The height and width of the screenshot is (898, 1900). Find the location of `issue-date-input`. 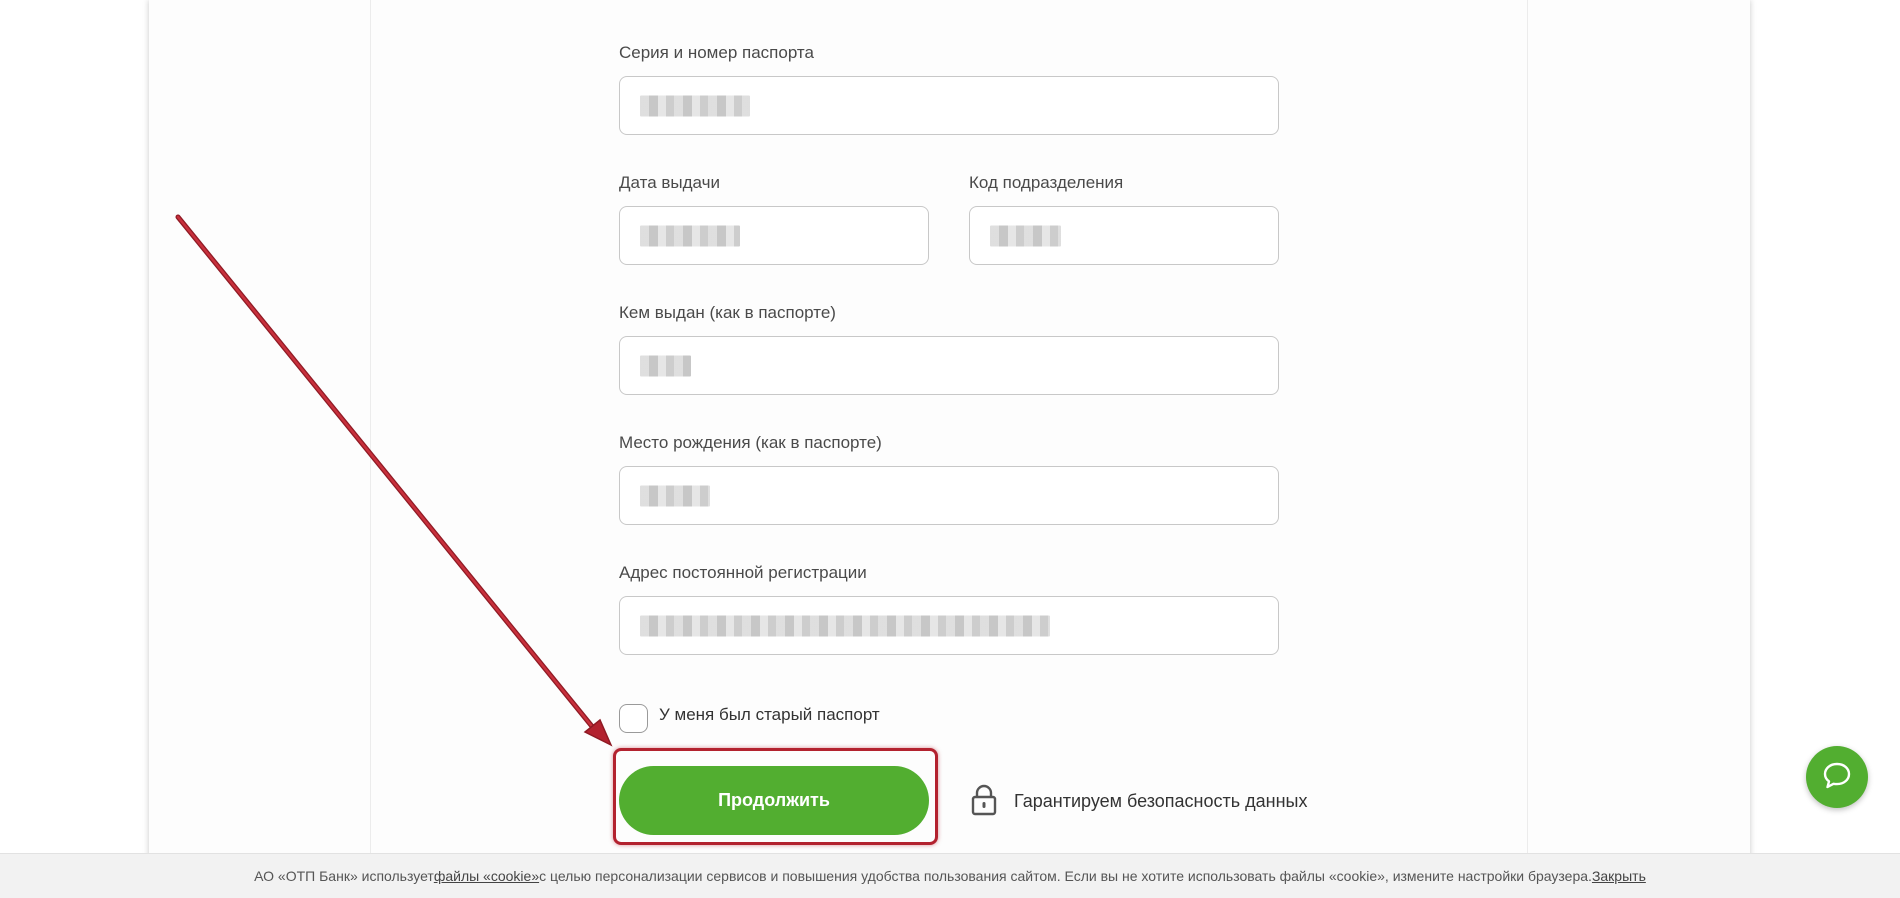

issue-date-input is located at coordinates (774, 235).